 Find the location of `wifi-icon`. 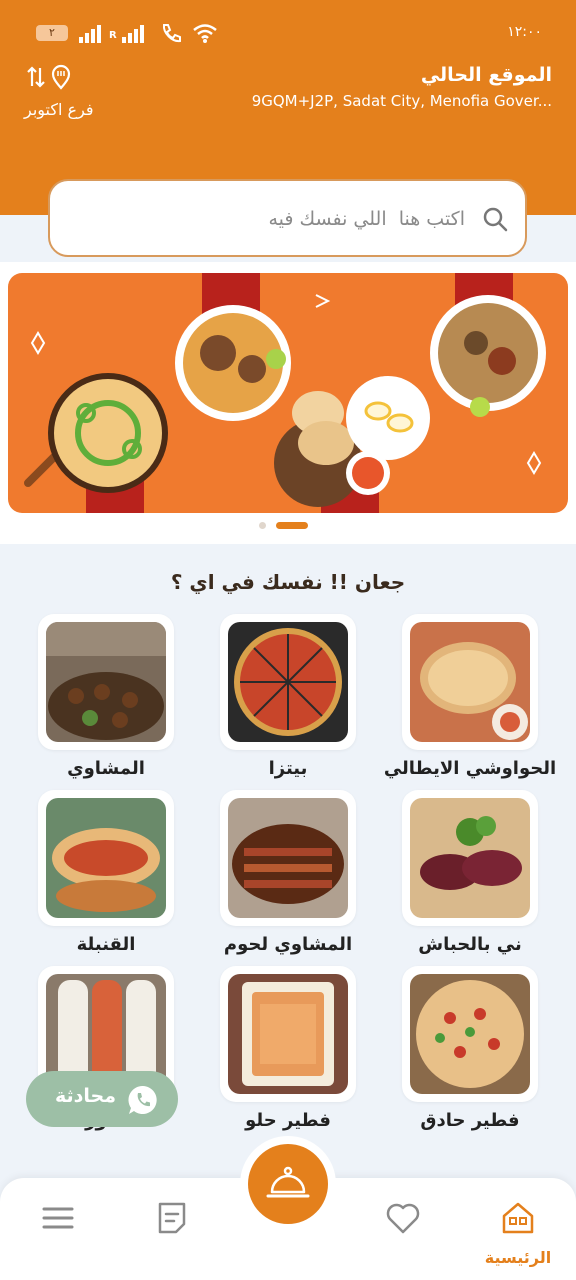

wifi-icon is located at coordinates (205, 33).